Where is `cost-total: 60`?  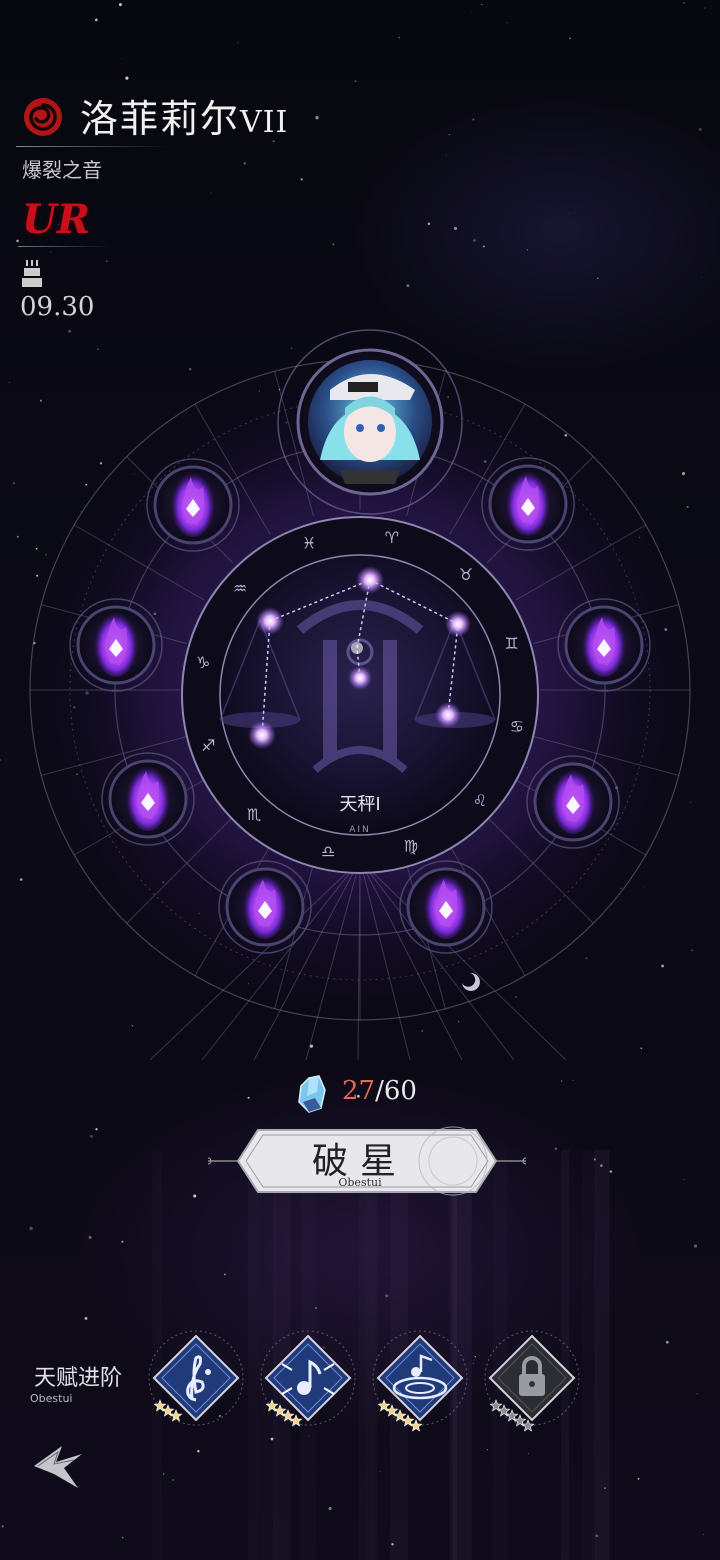 cost-total: 60 is located at coordinates (400, 1091).